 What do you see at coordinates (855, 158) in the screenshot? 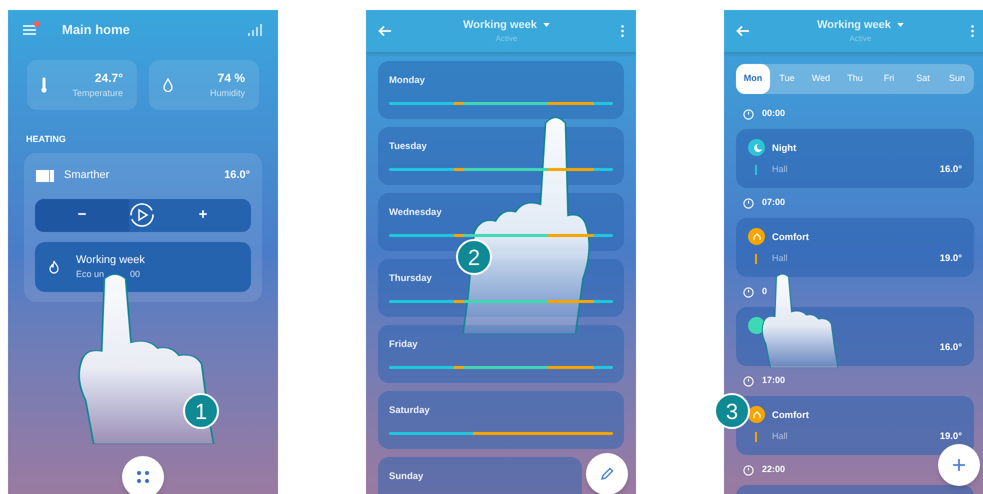
I see `slot-card: Night Hall 16.0°` at bounding box center [855, 158].